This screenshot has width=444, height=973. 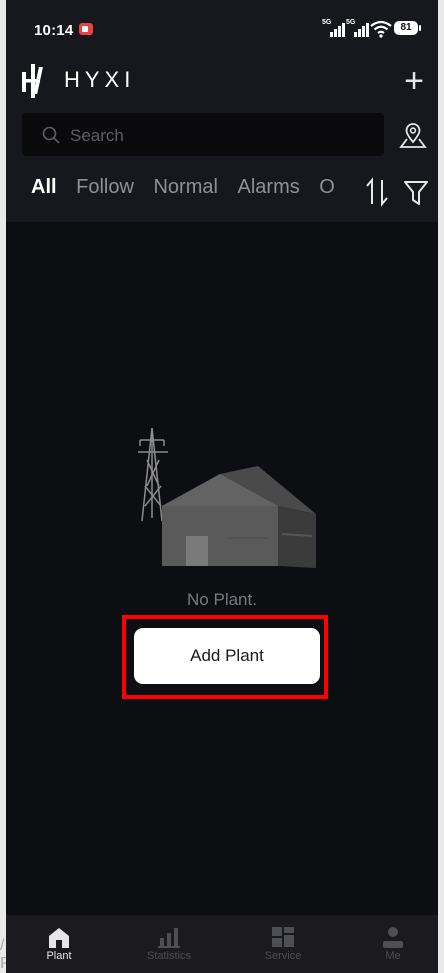 I want to click on nav-item-plant: Plant, so click(x=59, y=947).